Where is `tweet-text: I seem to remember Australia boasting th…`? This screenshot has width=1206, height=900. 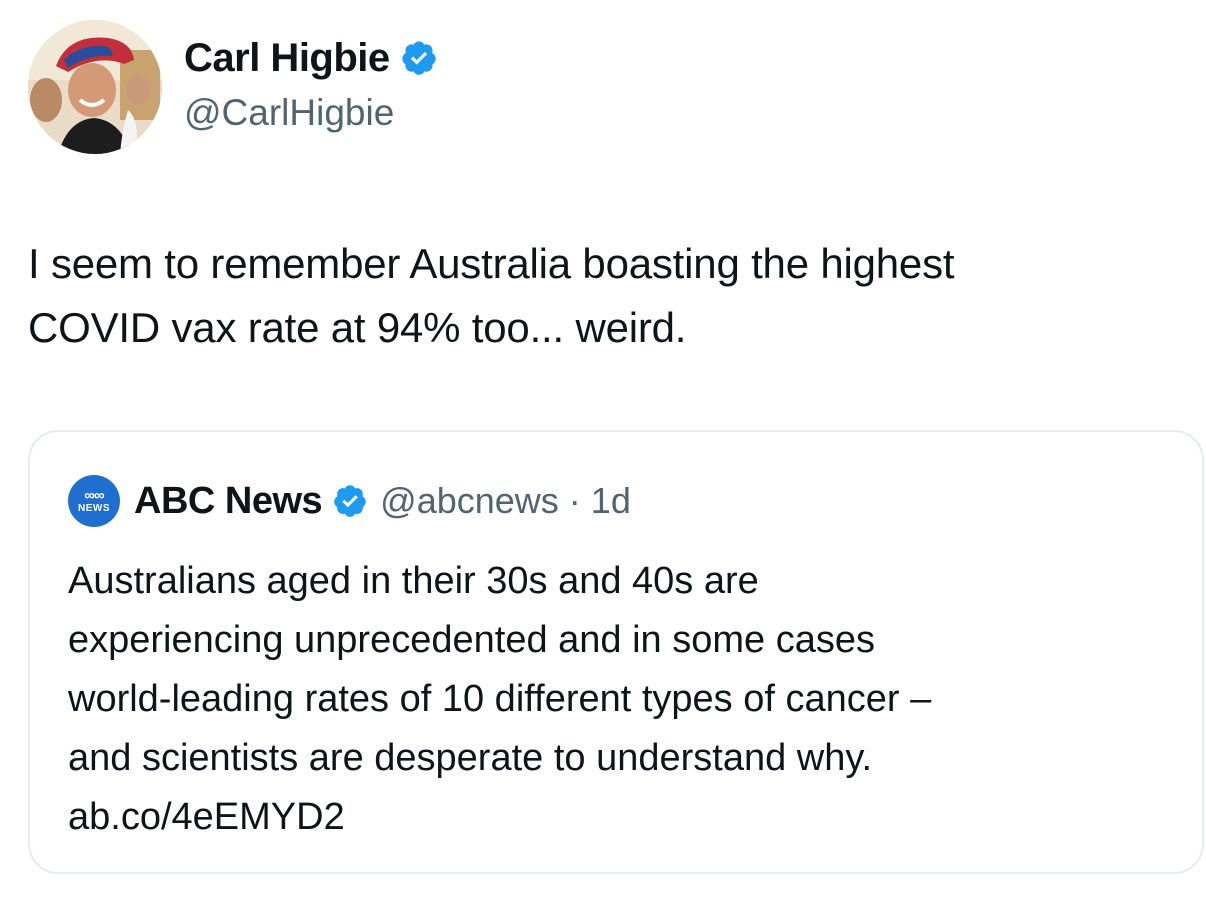 tweet-text: I seem to remember Australia boasting th… is located at coordinates (608, 296).